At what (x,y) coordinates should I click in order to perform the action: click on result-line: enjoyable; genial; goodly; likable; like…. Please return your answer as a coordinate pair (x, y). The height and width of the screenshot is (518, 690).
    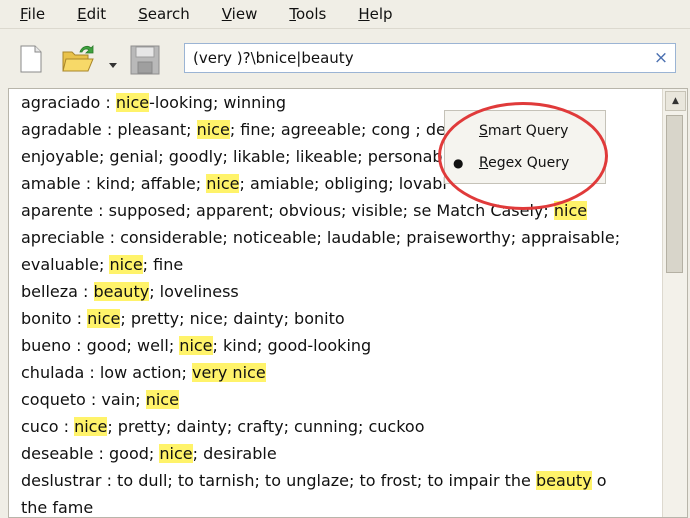
    Looking at the image, I should click on (232, 156).